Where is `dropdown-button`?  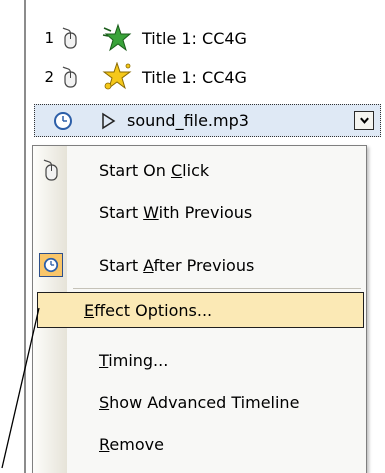 dropdown-button is located at coordinates (364, 120).